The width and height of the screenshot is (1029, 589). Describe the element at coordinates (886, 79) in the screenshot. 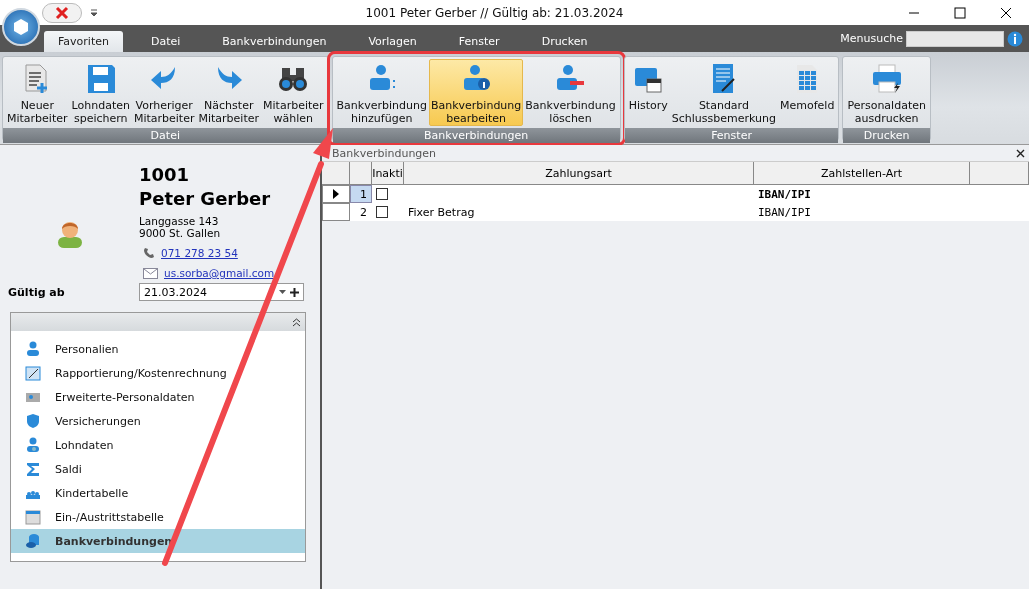

I see `printer-icon` at that location.